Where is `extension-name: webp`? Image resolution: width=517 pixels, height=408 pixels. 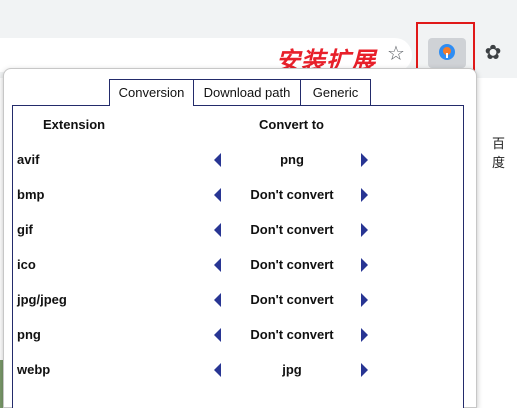
extension-name: webp is located at coordinates (34, 369).